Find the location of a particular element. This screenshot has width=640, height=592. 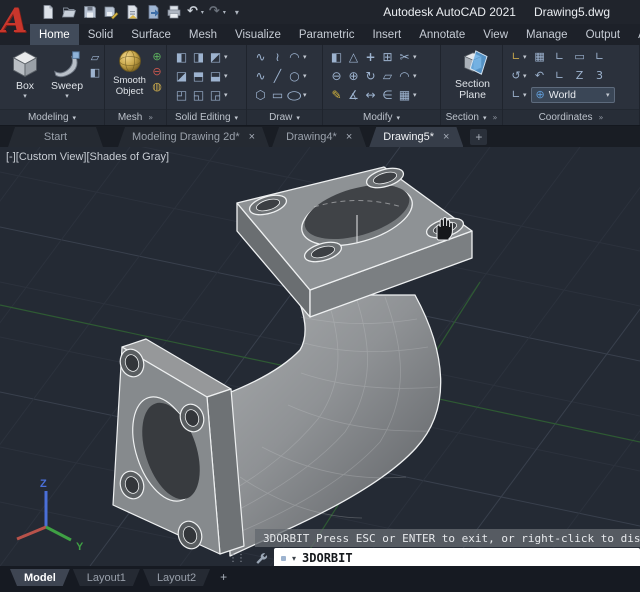

open-file-icon is located at coordinates (69, 12).